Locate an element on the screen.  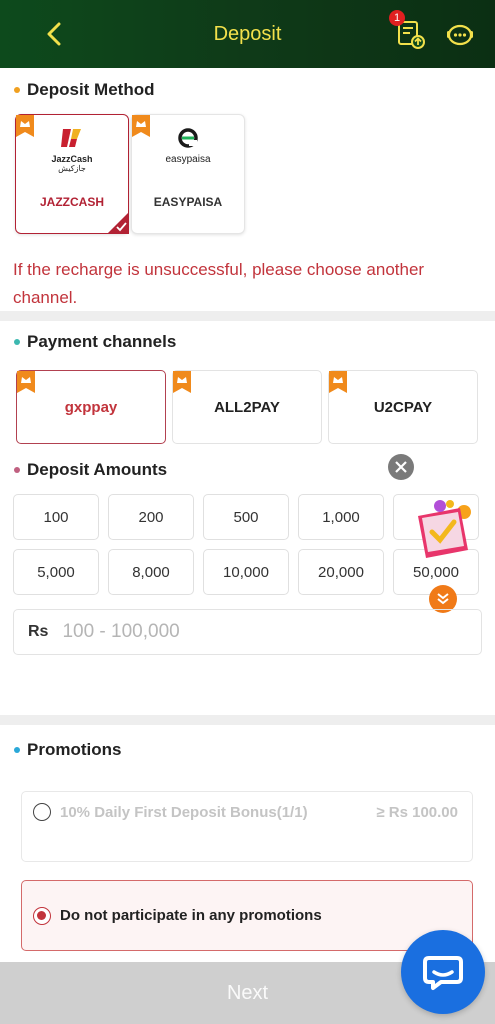
amount-input-container: Rs is located at coordinates (247, 632).